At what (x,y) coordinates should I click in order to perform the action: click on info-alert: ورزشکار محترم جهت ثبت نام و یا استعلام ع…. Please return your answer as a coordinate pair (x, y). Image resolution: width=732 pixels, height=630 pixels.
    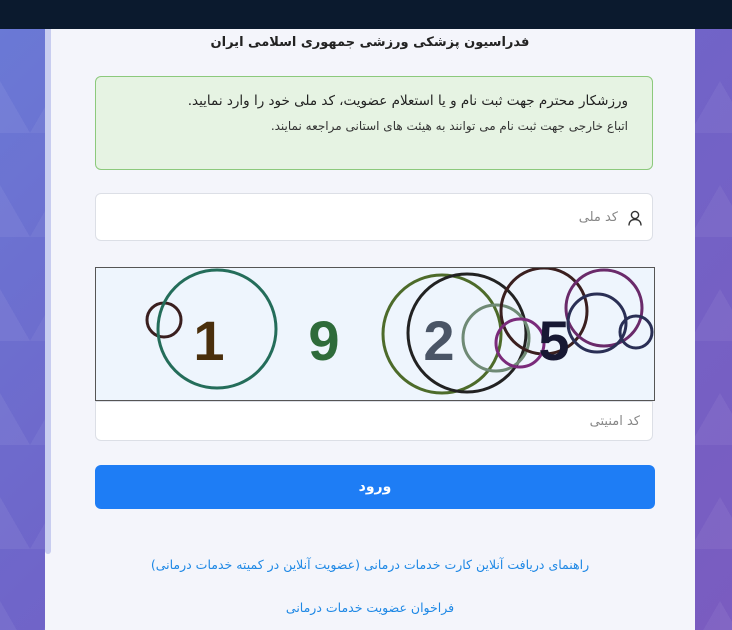
    Looking at the image, I should click on (374, 123).